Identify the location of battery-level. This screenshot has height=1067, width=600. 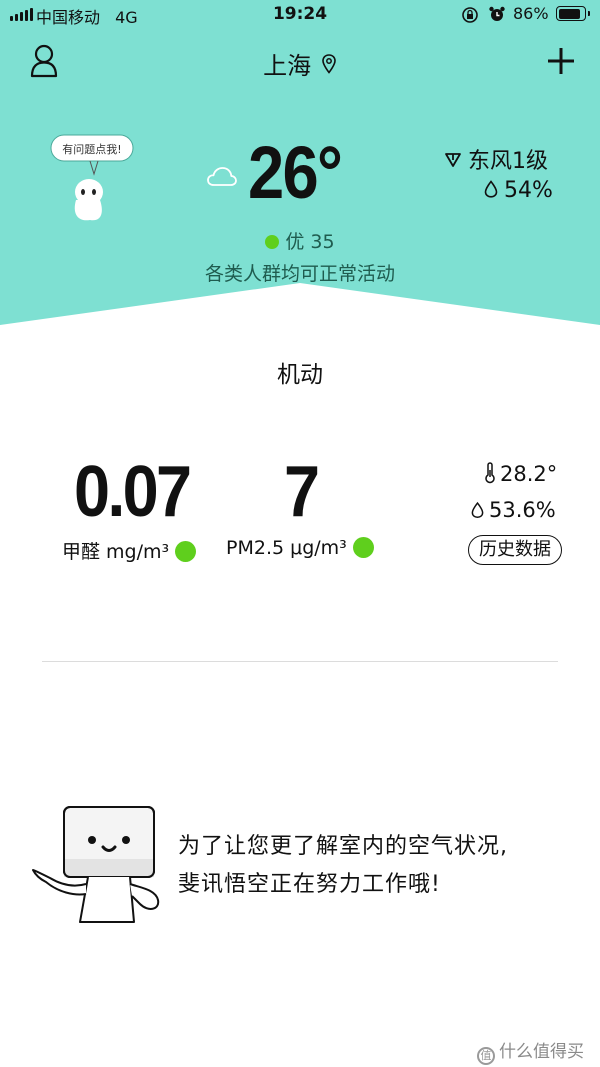
(569, 13).